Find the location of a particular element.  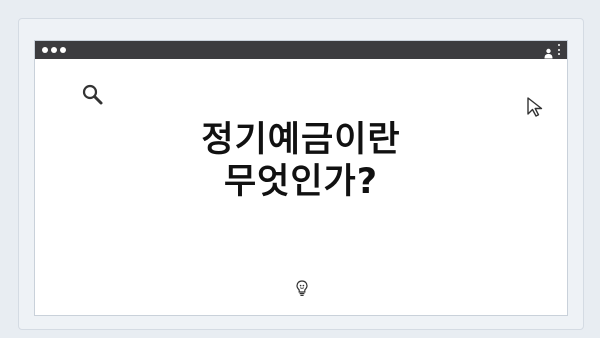

user-icon is located at coordinates (548, 51).